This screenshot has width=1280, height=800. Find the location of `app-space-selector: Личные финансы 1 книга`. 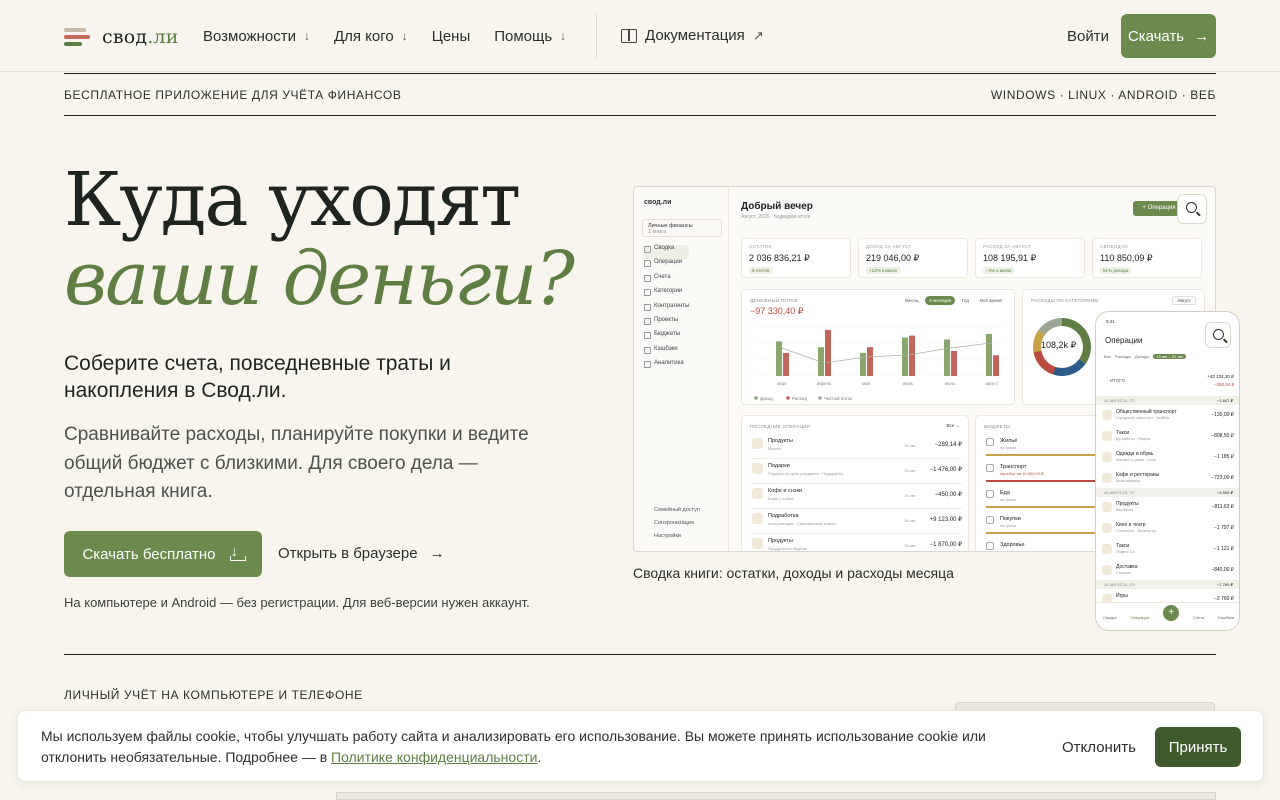

app-space-selector: Личные финансы 1 книга is located at coordinates (682, 228).